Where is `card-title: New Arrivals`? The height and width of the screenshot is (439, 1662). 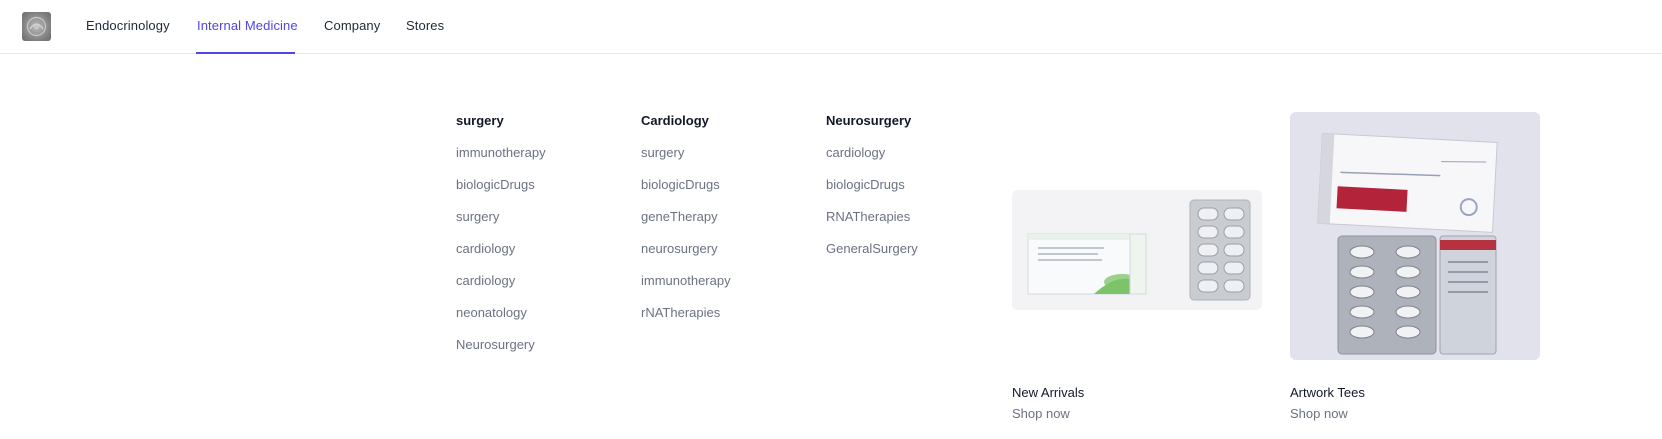
card-title: New Arrivals is located at coordinates (1048, 392).